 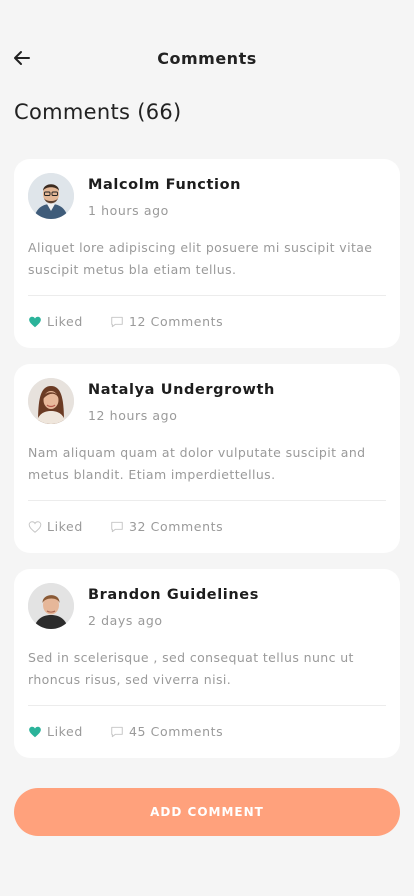 I want to click on top-bar: Comments, so click(x=207, y=60).